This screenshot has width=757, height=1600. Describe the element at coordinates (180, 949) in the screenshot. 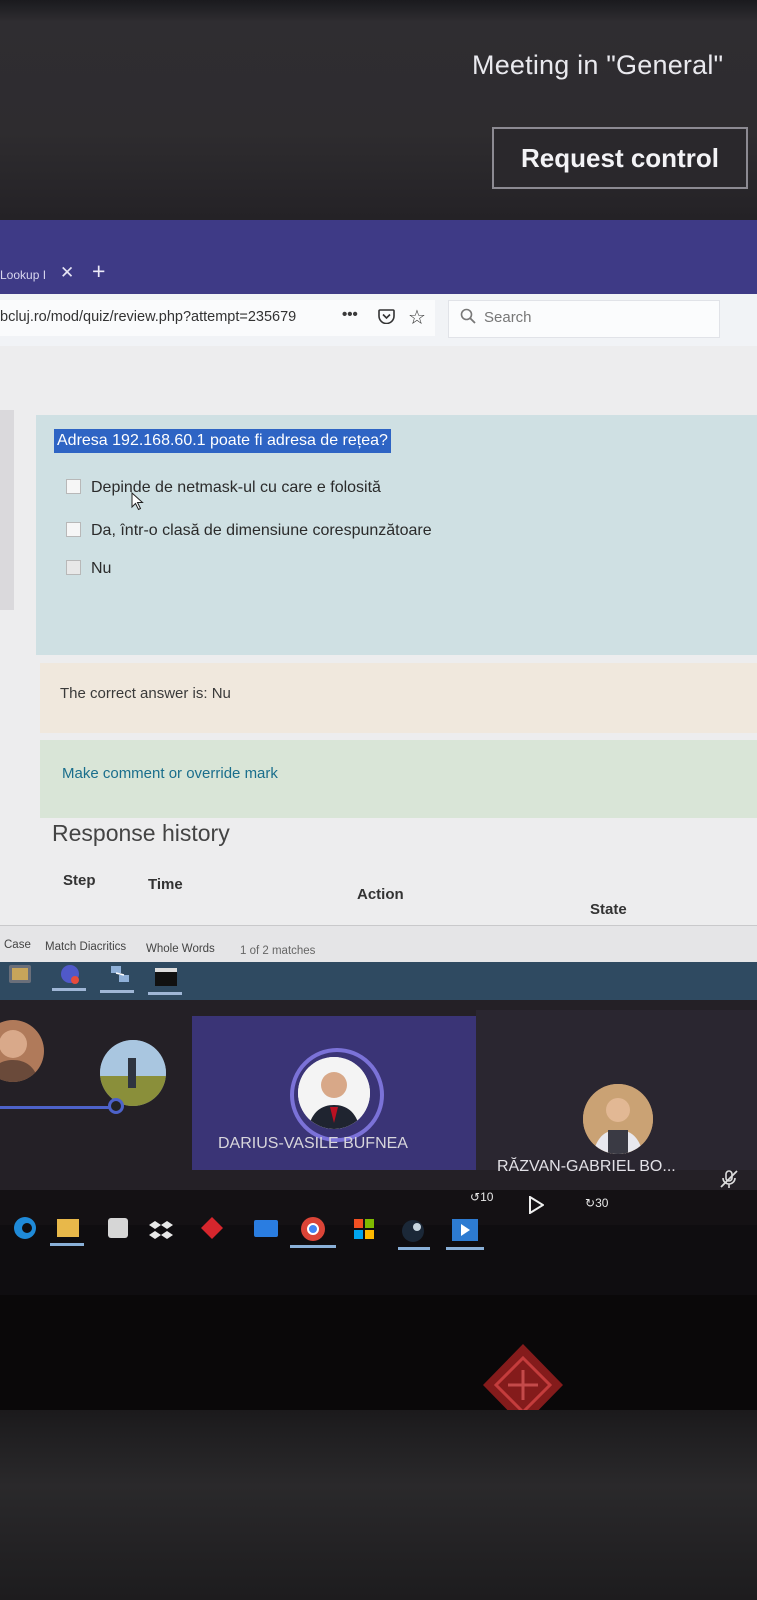

I see `whole-words-option: Whole Words` at that location.